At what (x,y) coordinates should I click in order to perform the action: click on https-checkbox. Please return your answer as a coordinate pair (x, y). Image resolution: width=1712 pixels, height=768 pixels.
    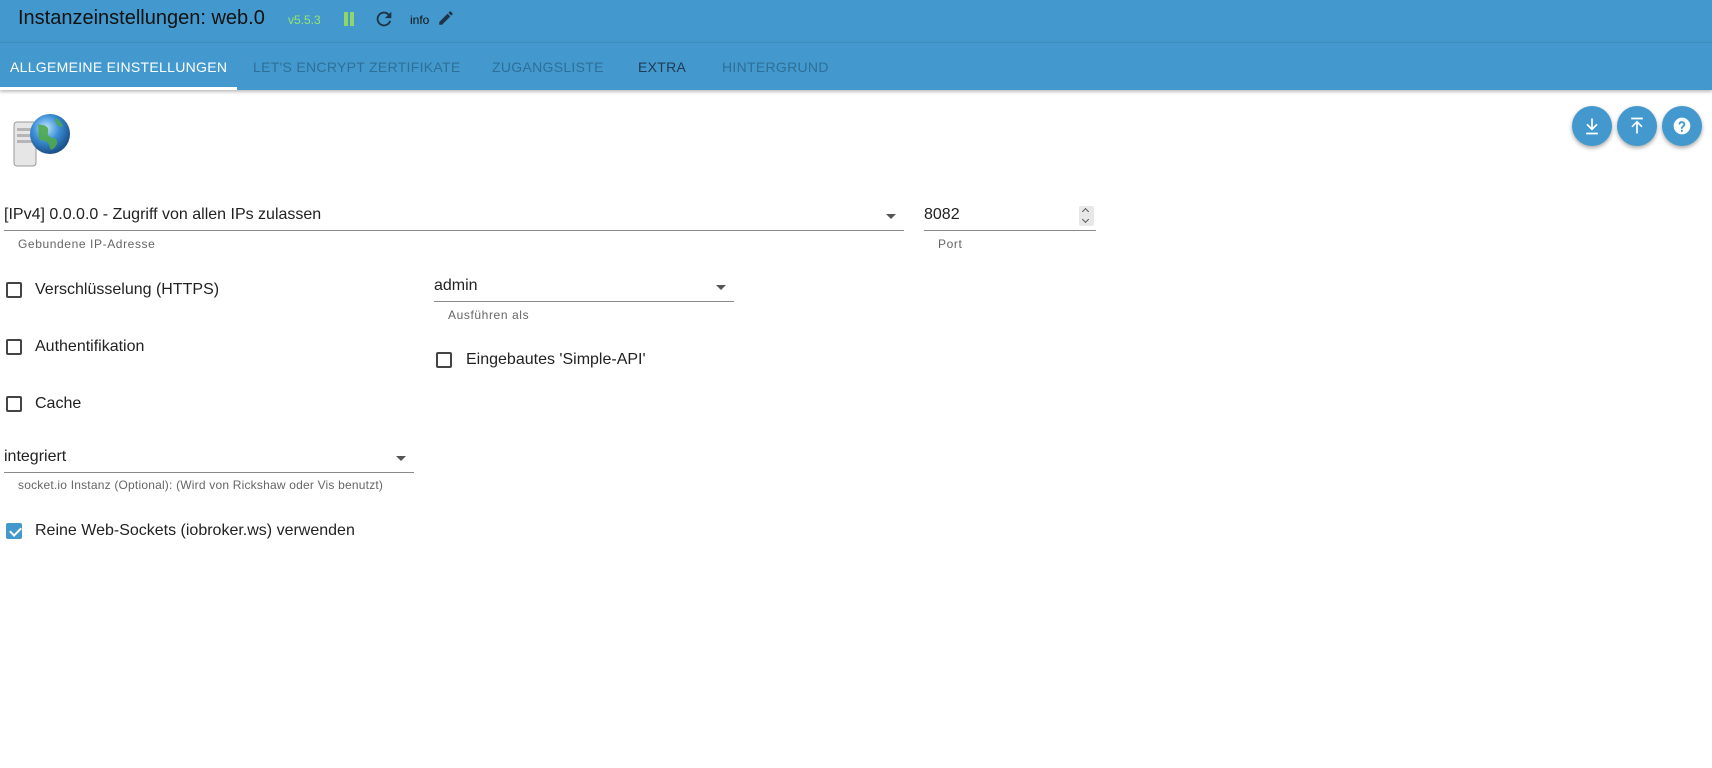
    Looking at the image, I should click on (14, 290).